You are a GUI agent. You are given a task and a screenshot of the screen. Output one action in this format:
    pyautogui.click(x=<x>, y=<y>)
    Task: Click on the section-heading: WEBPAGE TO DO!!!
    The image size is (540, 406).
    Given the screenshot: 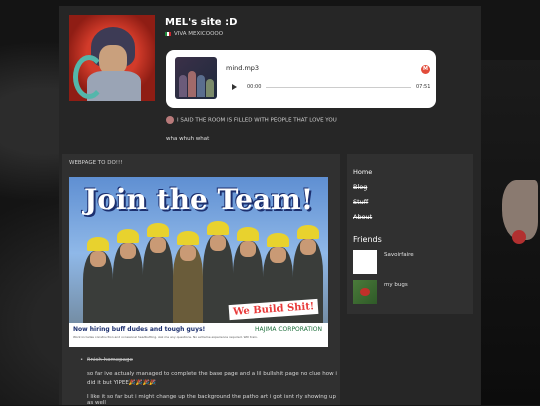 What is the action you would take?
    pyautogui.click(x=96, y=163)
    